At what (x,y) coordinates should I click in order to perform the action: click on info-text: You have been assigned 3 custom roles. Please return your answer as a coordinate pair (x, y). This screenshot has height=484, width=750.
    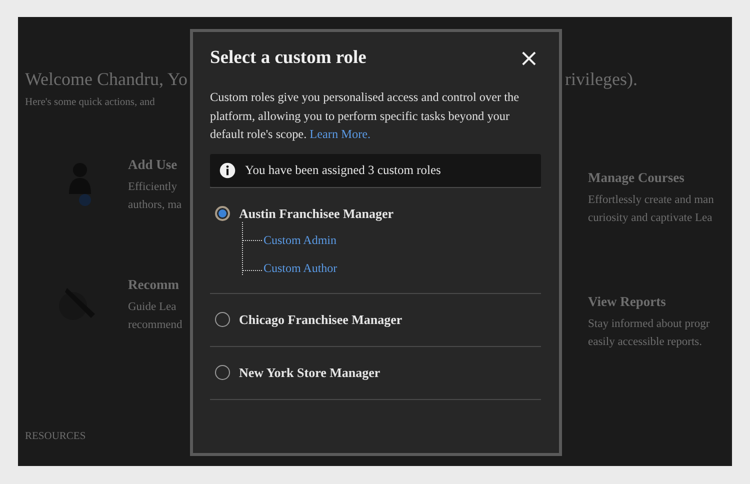
    Looking at the image, I should click on (343, 170).